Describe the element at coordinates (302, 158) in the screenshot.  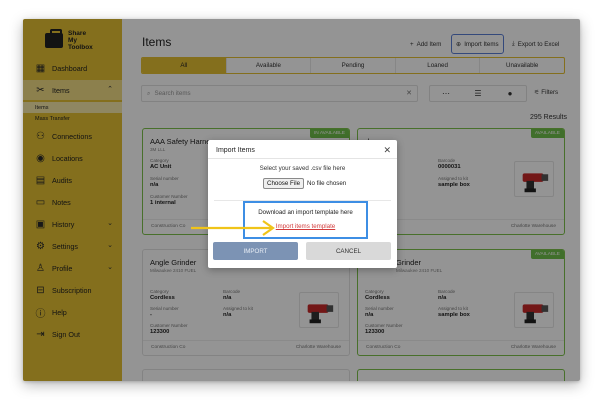
I see `divider` at that location.